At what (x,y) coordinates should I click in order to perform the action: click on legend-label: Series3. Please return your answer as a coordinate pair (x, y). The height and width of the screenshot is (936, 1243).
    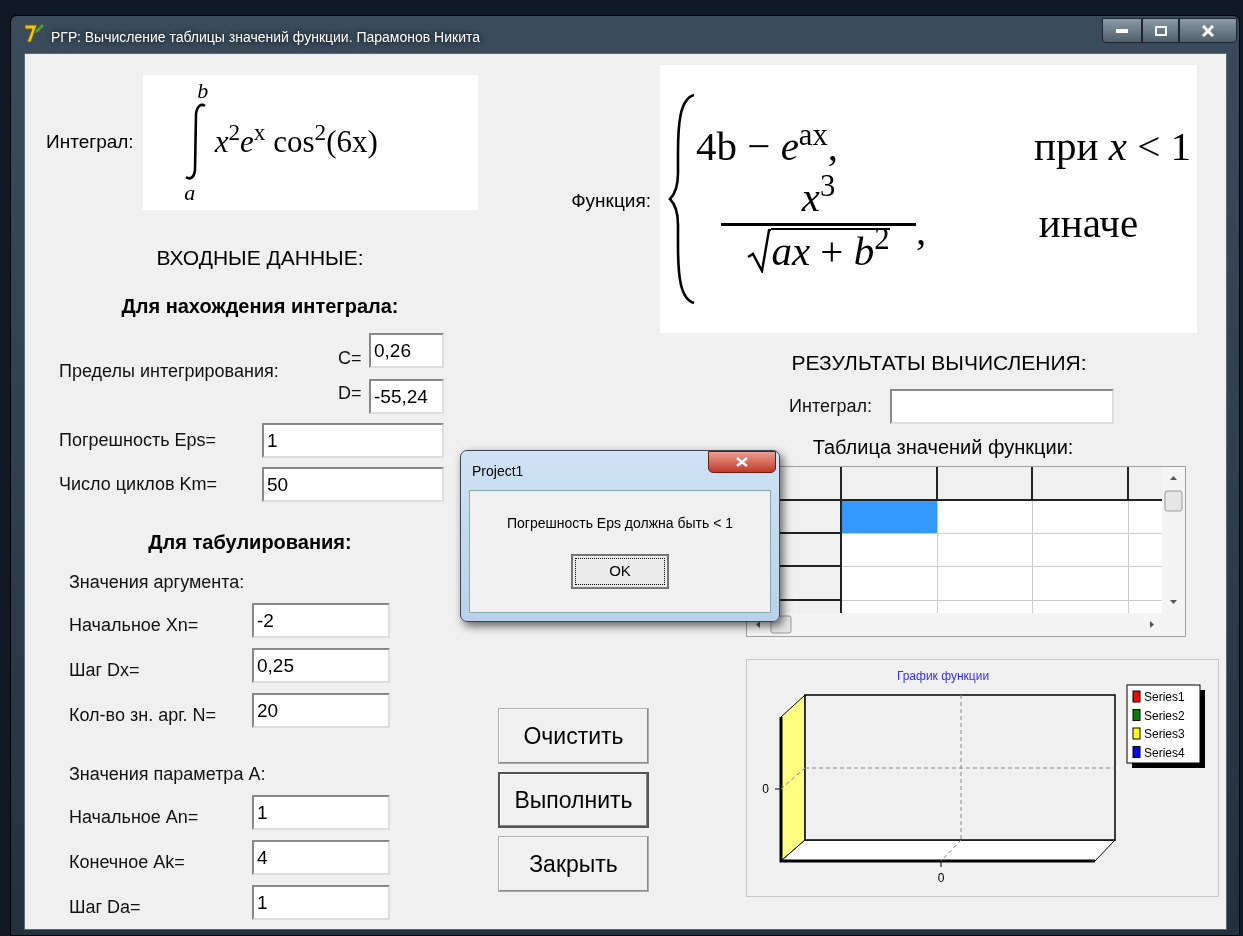
    Looking at the image, I should click on (1164, 734).